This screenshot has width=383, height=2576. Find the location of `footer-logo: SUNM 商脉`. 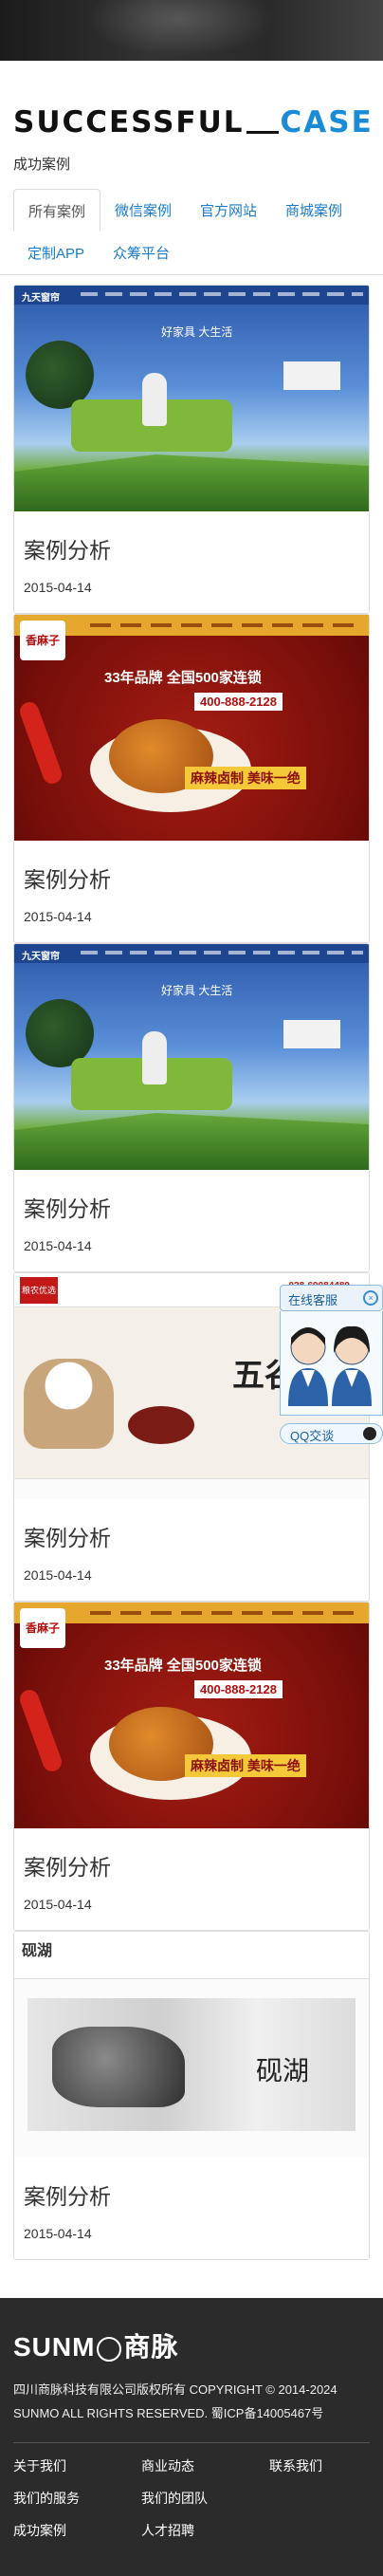

footer-logo: SUNM 商脉 is located at coordinates (191, 2345).